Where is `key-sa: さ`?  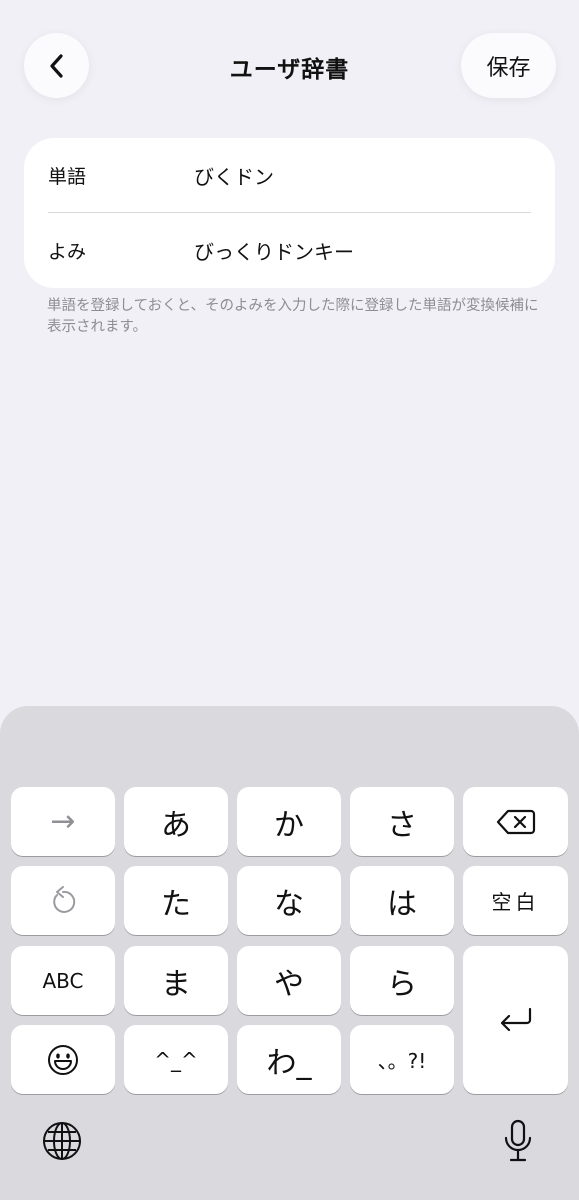 key-sa: さ is located at coordinates (402, 821).